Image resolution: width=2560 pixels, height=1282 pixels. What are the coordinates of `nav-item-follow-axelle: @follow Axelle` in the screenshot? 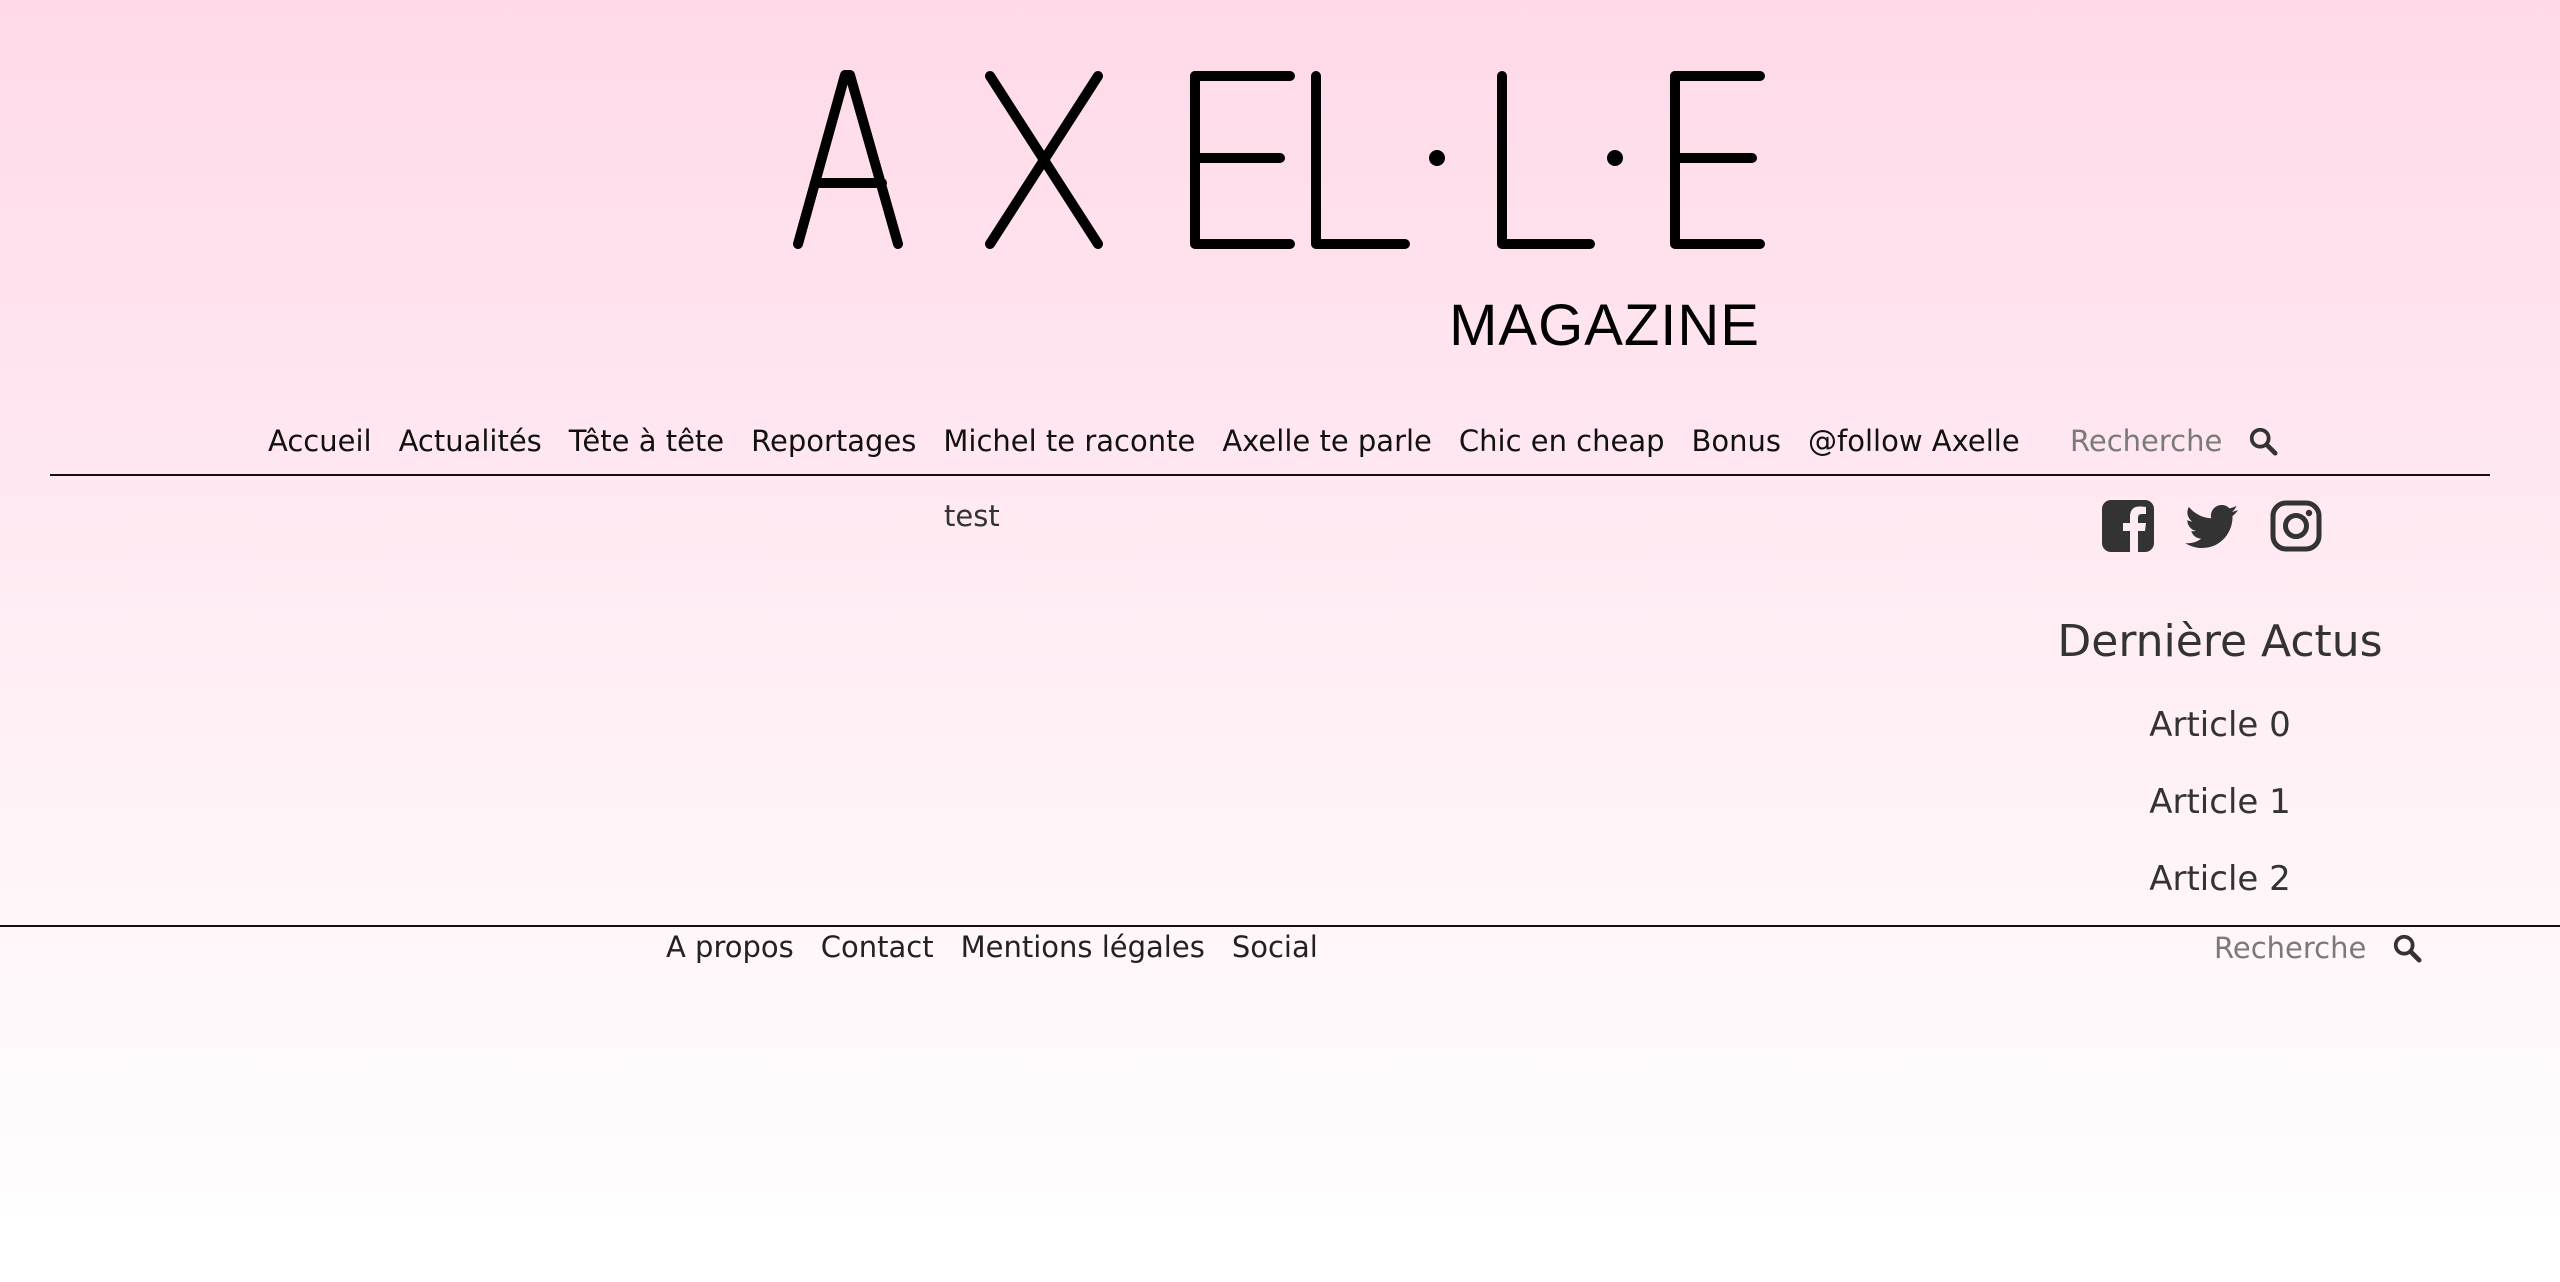 It's located at (1914, 441).